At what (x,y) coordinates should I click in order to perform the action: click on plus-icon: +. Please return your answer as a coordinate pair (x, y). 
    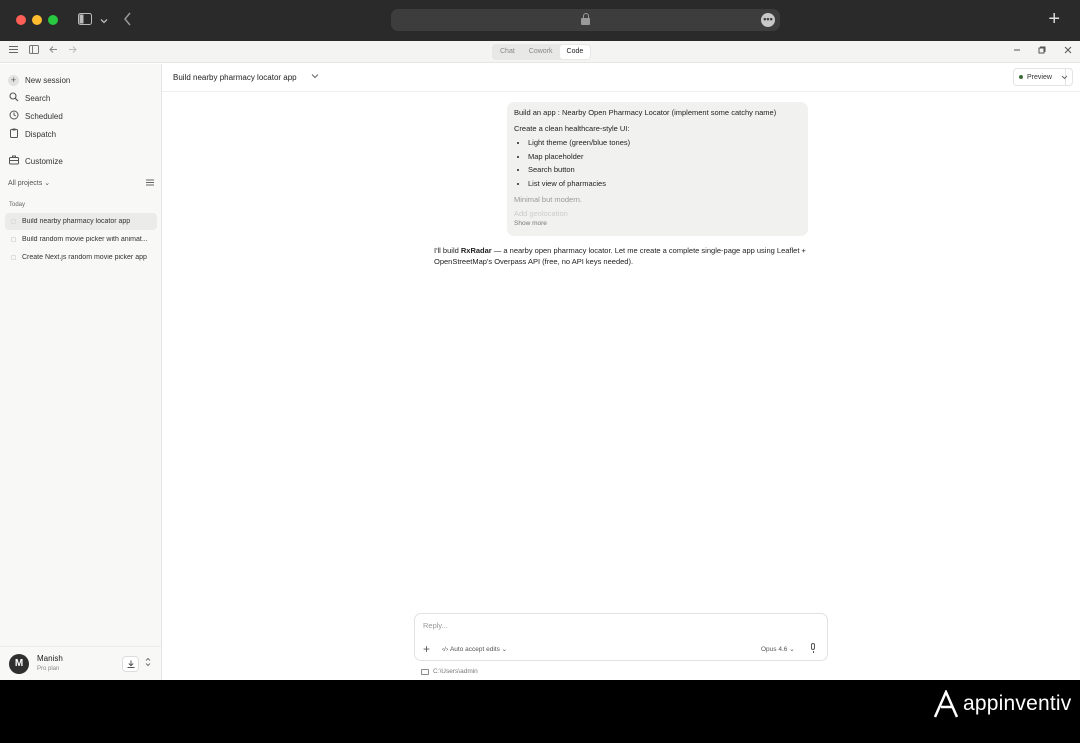
    Looking at the image, I should click on (13, 80).